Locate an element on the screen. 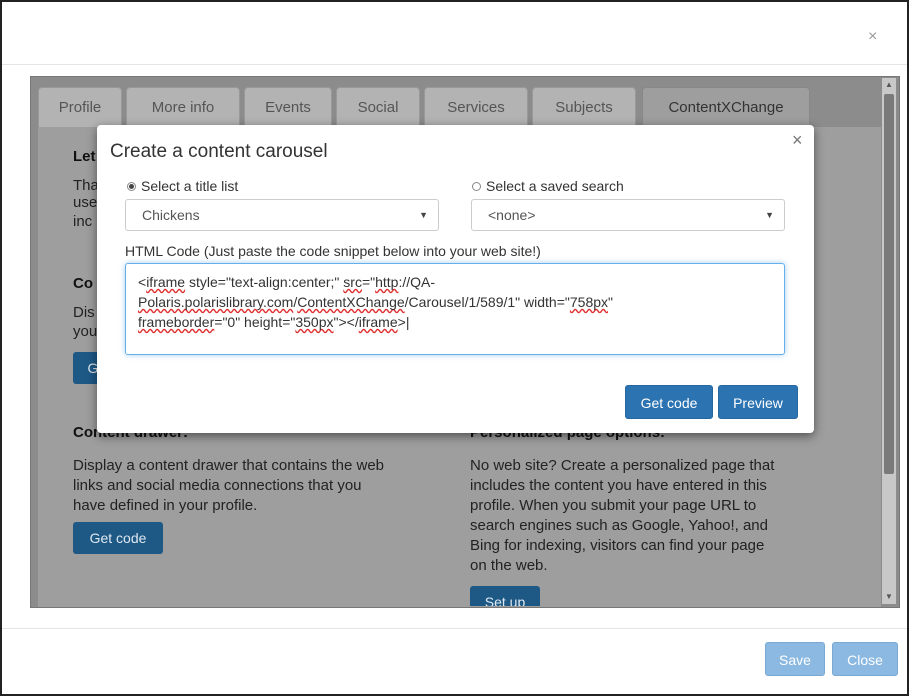 The image size is (909, 696). personalized-set-up-button: Set up is located at coordinates (505, 596).